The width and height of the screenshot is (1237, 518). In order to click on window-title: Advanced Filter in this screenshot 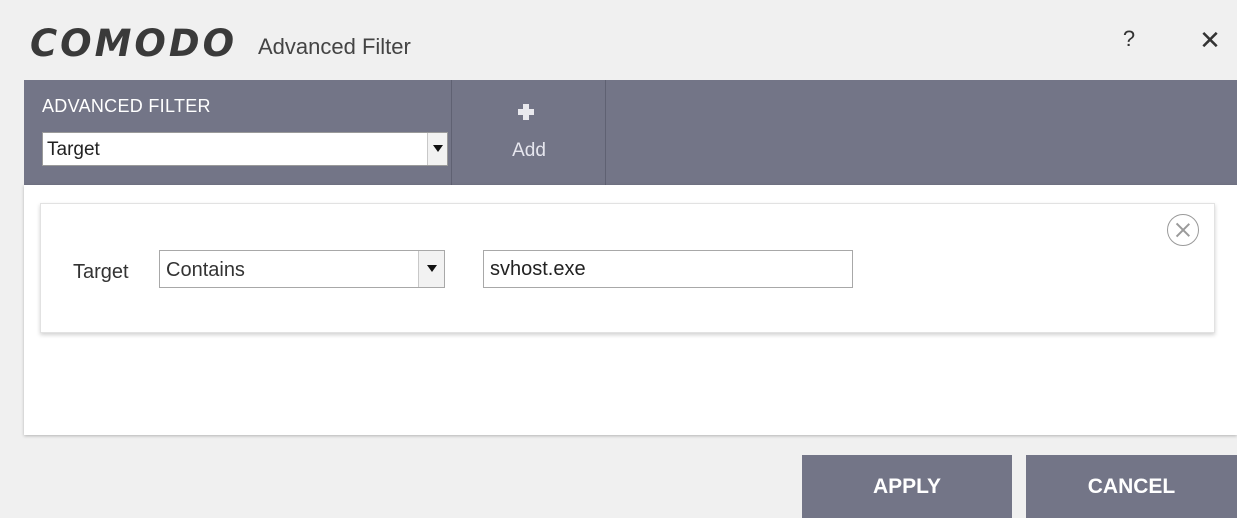, I will do `click(334, 46)`.